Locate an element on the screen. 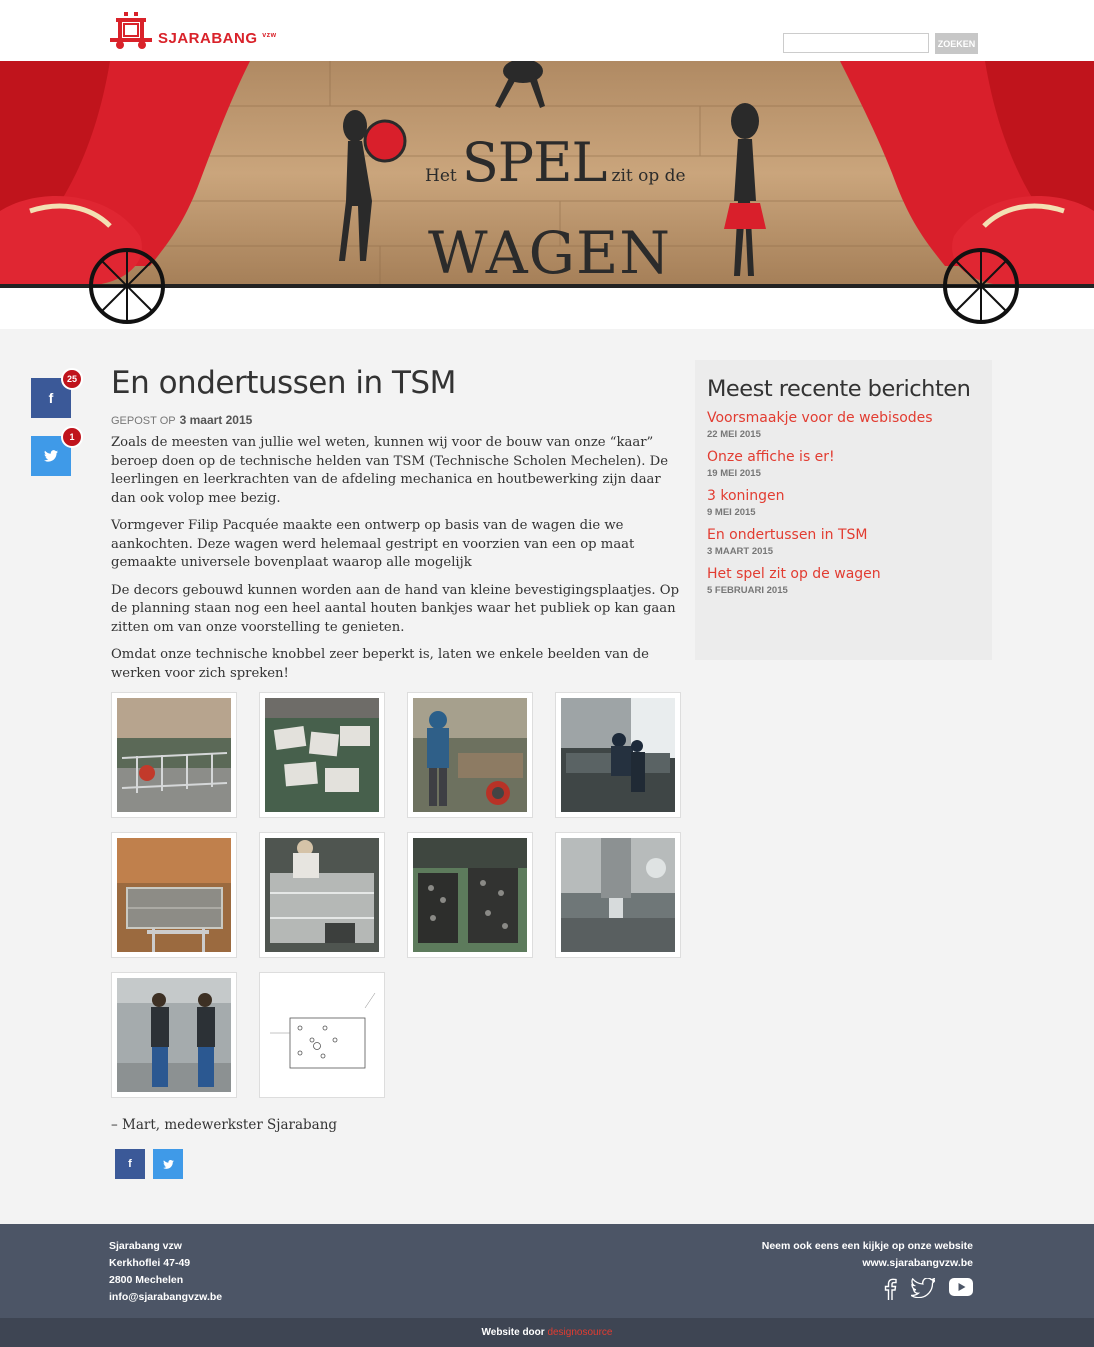 The image size is (1094, 1347). recent-post-item: Het spel zit op de wagen 5 FEBRUARI 2015 is located at coordinates (843, 581).